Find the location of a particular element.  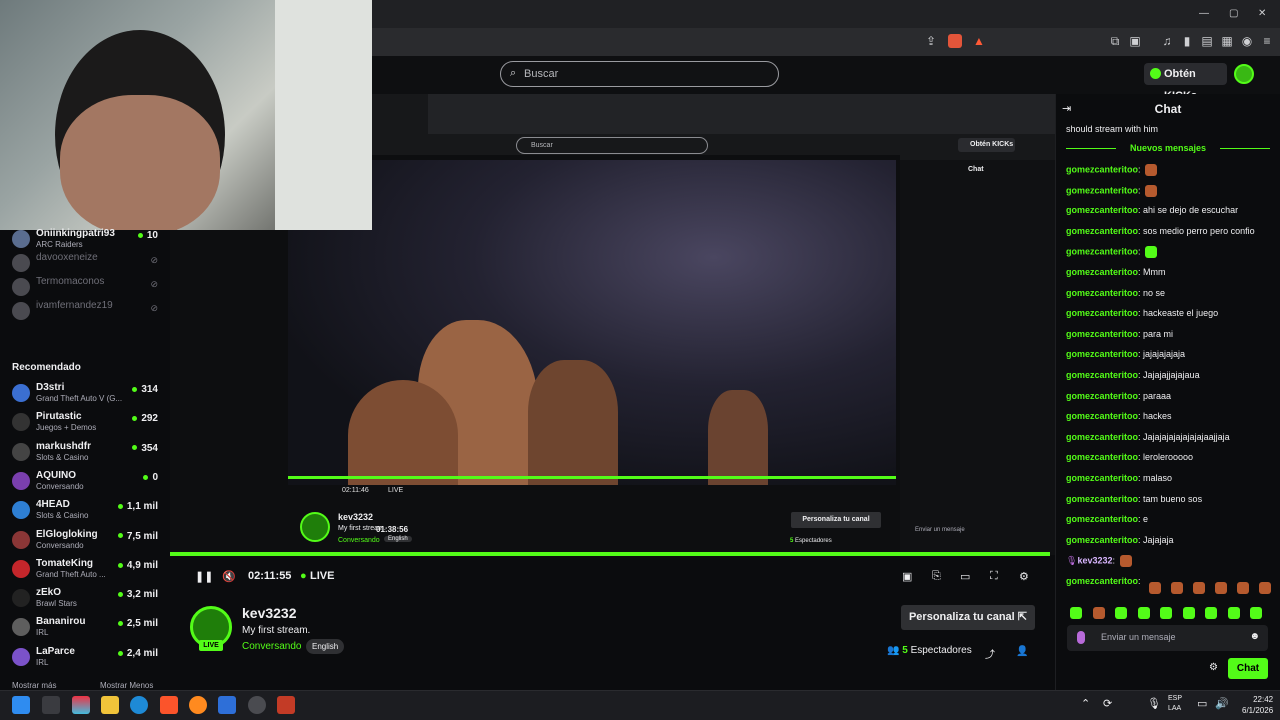

menu-icon: ≡ is located at coordinates (1267, 41).